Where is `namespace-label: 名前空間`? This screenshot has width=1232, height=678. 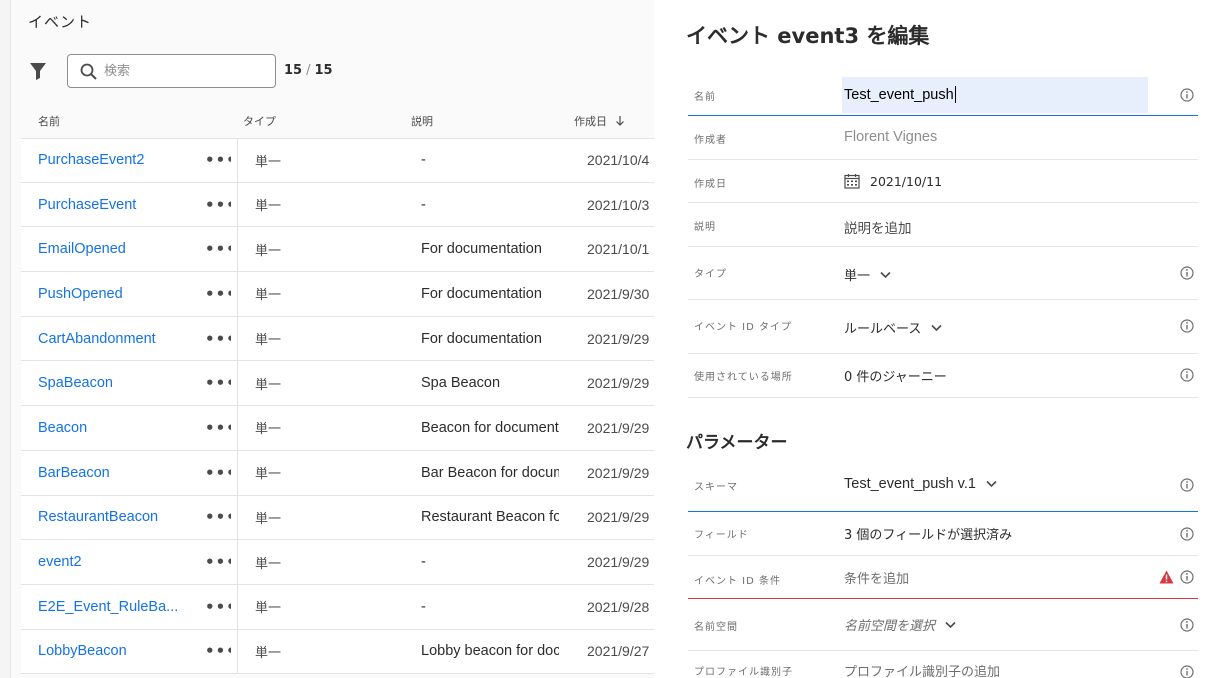
namespace-label: 名前空間 is located at coordinates (716, 627).